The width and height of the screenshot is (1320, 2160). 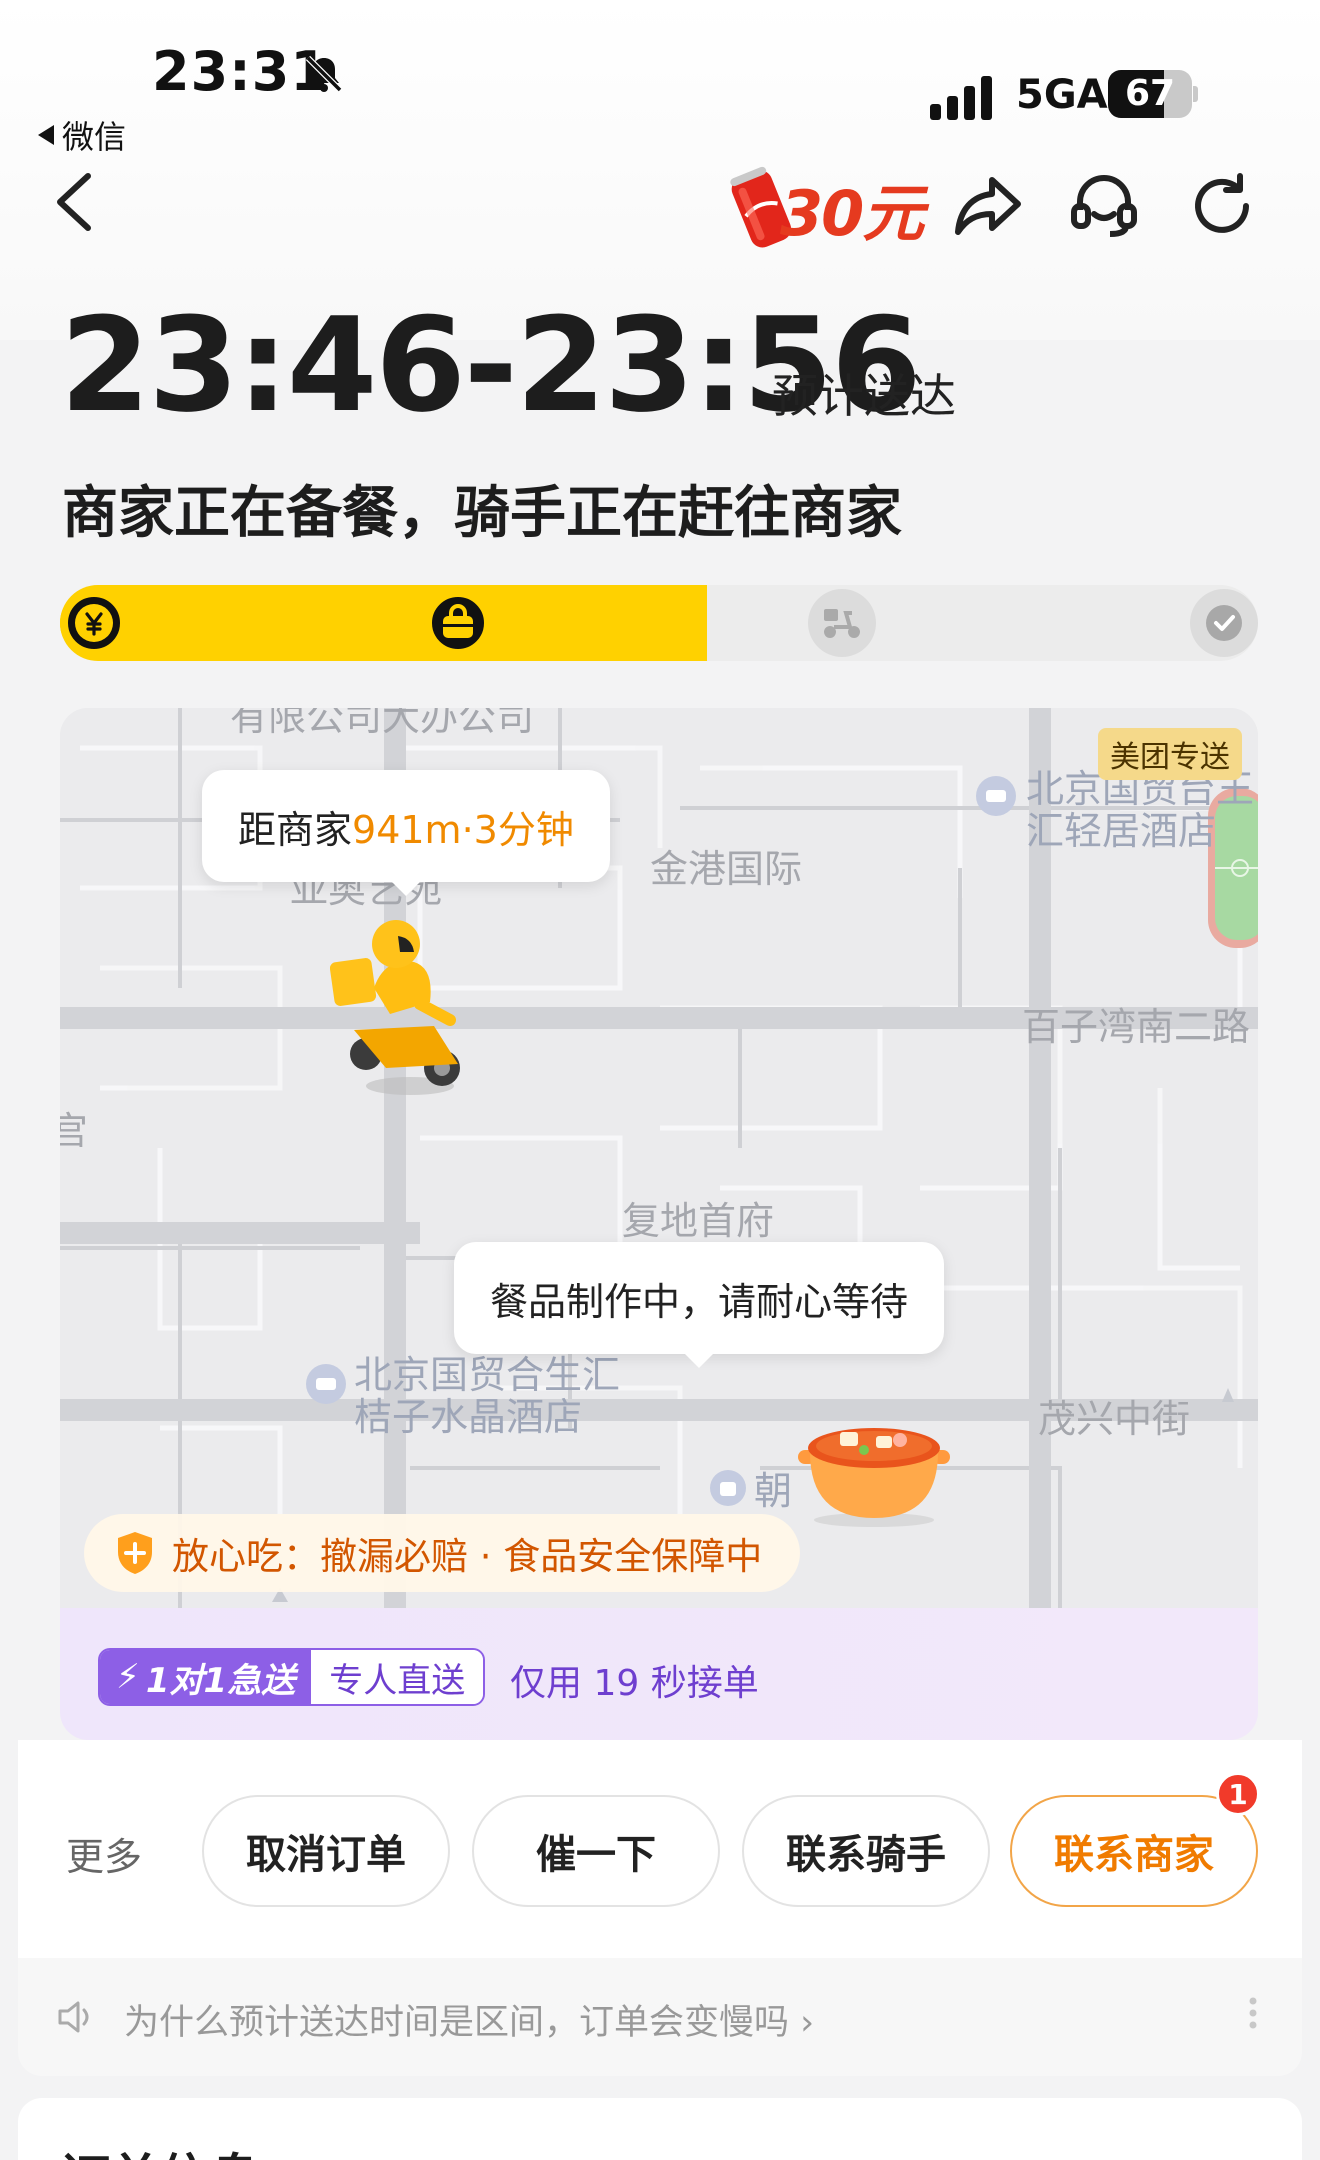 I want to click on map-label-maoxing: 茂兴中街, so click(x=1114, y=1419).